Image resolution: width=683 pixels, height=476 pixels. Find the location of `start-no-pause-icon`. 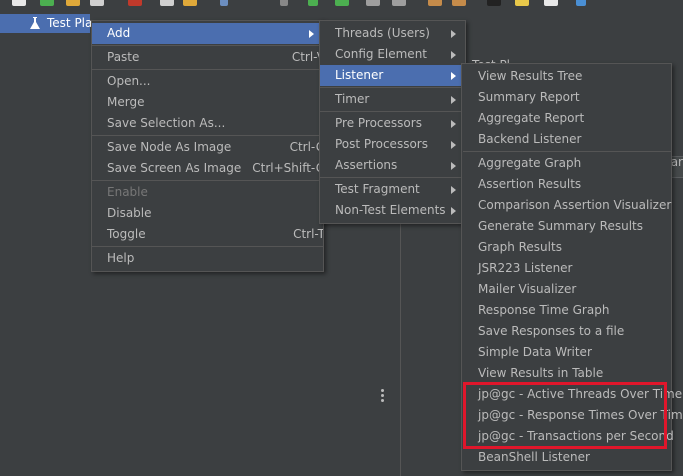

start-no-pause-icon is located at coordinates (342, 3).